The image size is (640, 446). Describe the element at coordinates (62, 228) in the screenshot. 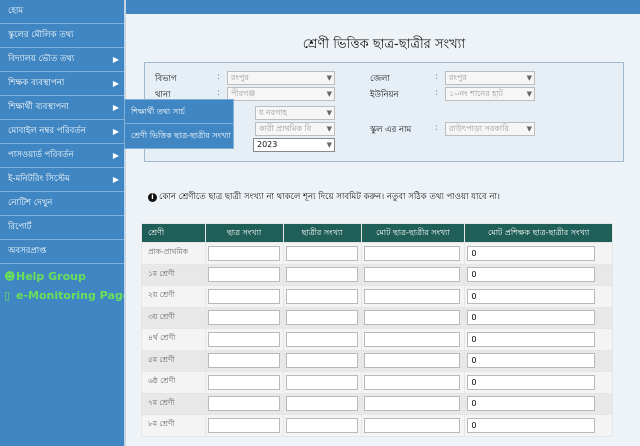

I see `sidebar-item-report: রিপোর্ট` at that location.